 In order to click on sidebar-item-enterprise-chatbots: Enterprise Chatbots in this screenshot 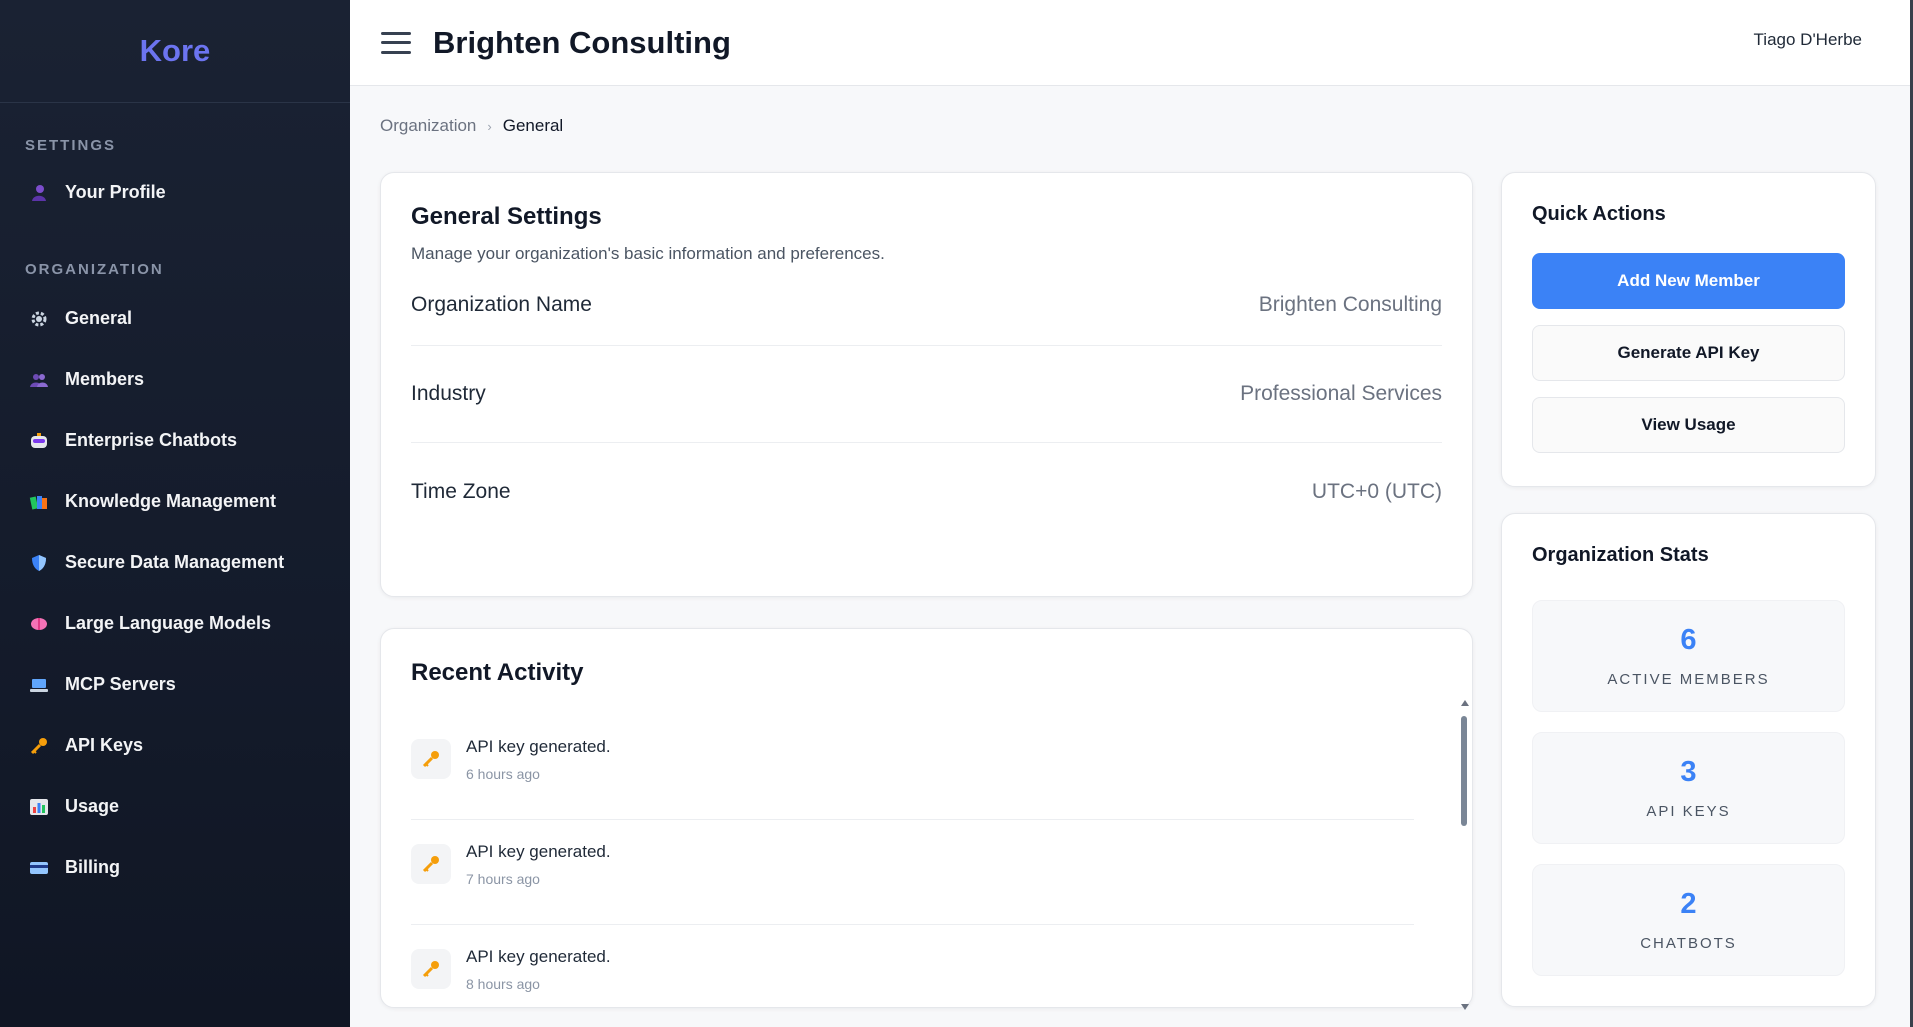, I will do `click(175, 440)`.